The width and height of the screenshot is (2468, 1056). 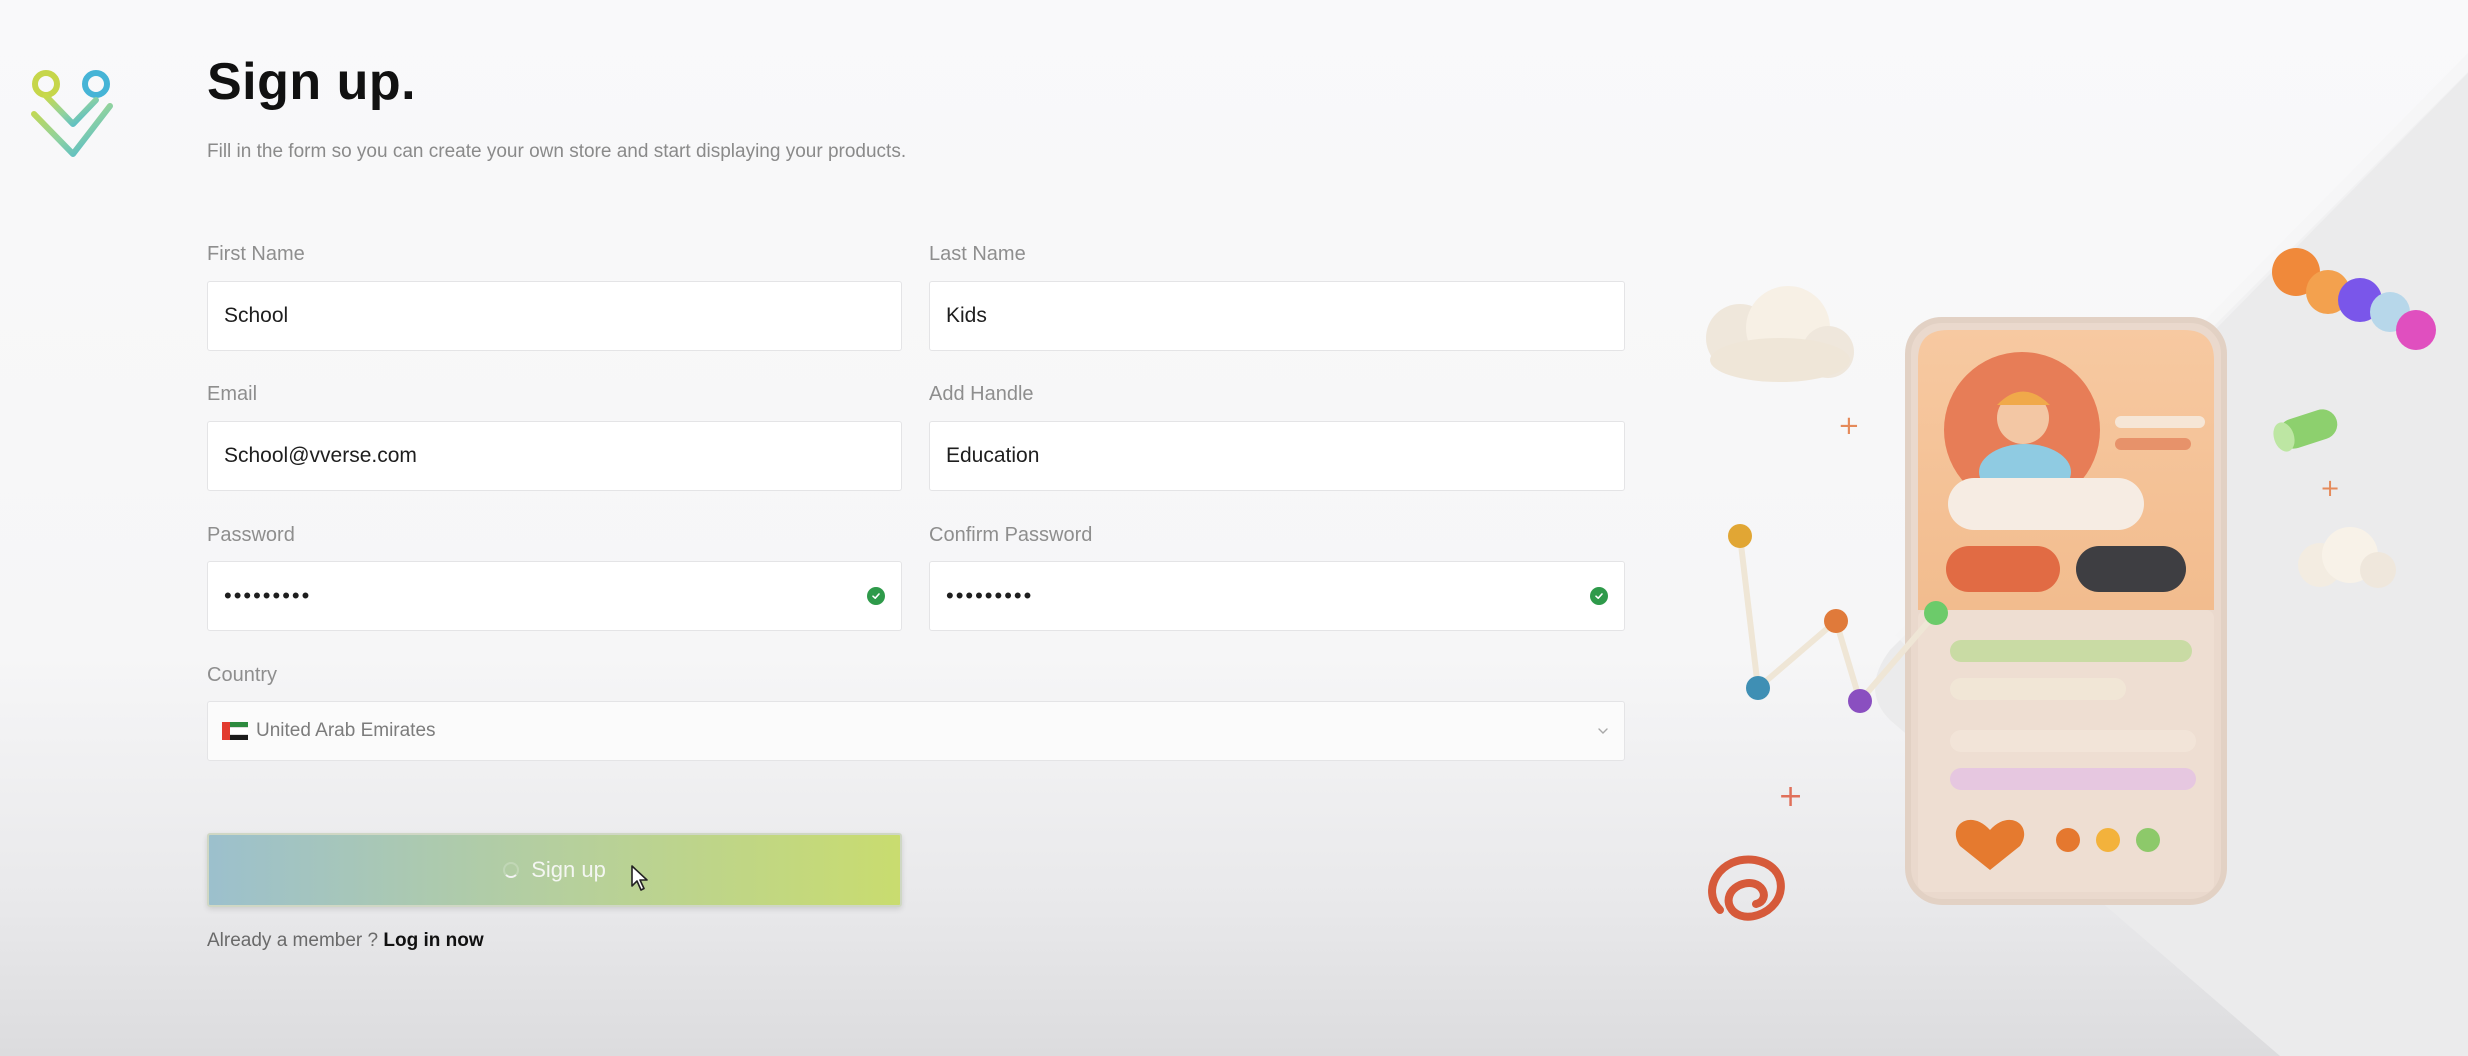 I want to click on signup-button-label: Sign up, so click(x=568, y=869).